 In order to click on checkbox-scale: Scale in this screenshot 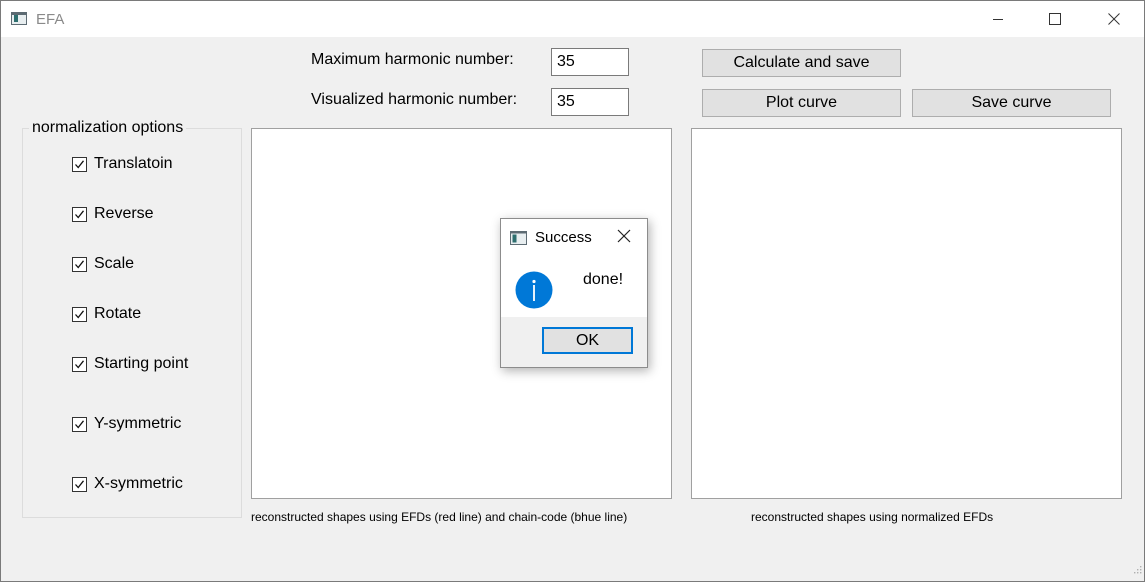, I will do `click(103, 264)`.